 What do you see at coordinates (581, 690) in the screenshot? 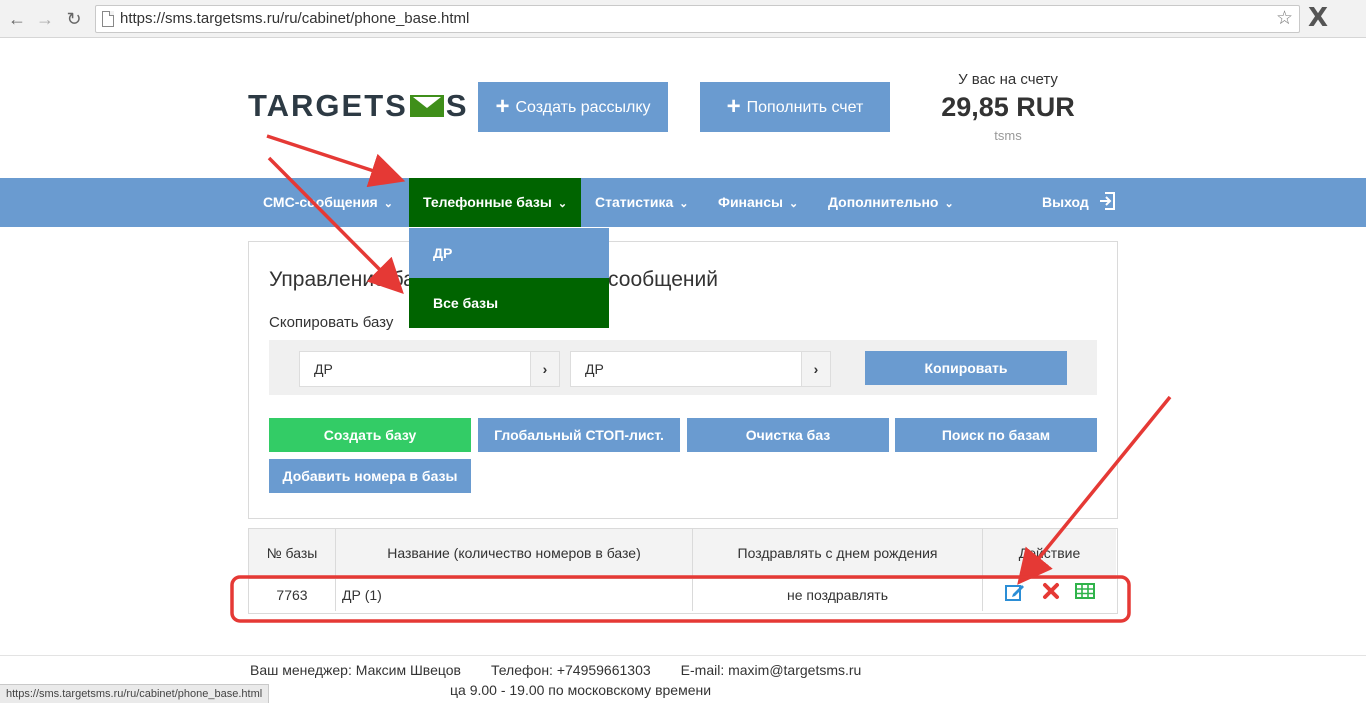
I see `footer-hours: ца 9.00 - 19.00 по московскому времени` at bounding box center [581, 690].